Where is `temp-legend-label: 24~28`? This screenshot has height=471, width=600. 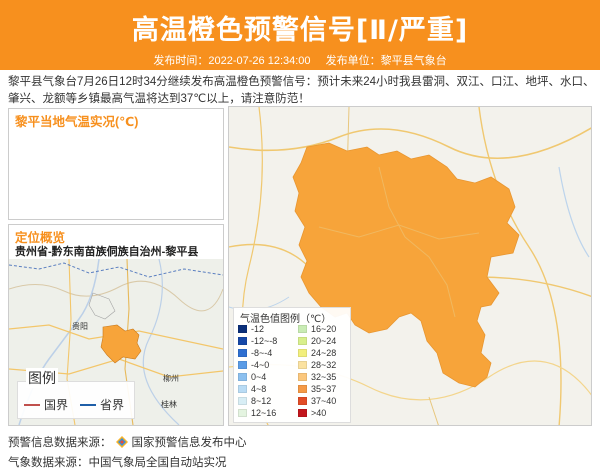 temp-legend-label: 24~28 is located at coordinates (324, 353).